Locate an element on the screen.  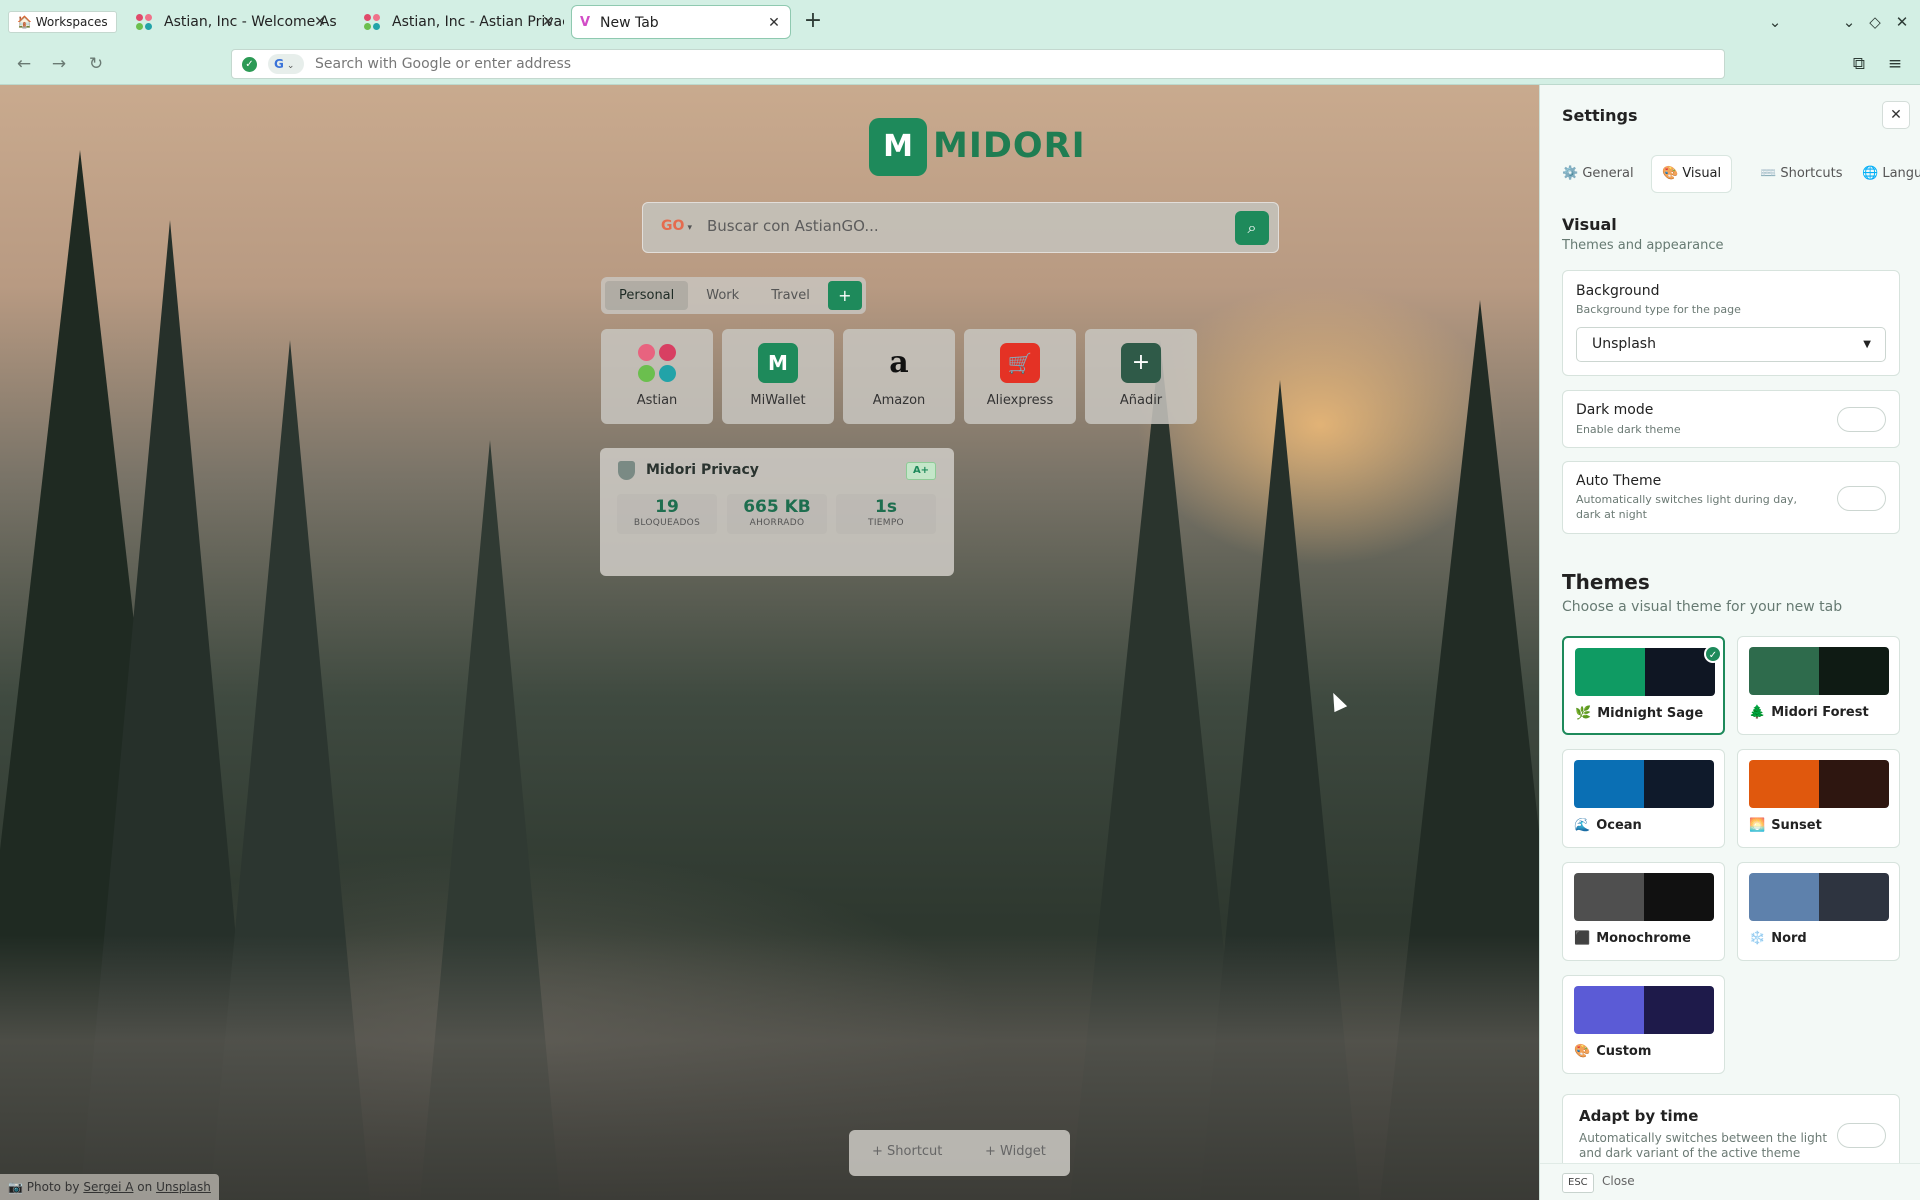
tab-label: Shortcuts is located at coordinates (1811, 173).